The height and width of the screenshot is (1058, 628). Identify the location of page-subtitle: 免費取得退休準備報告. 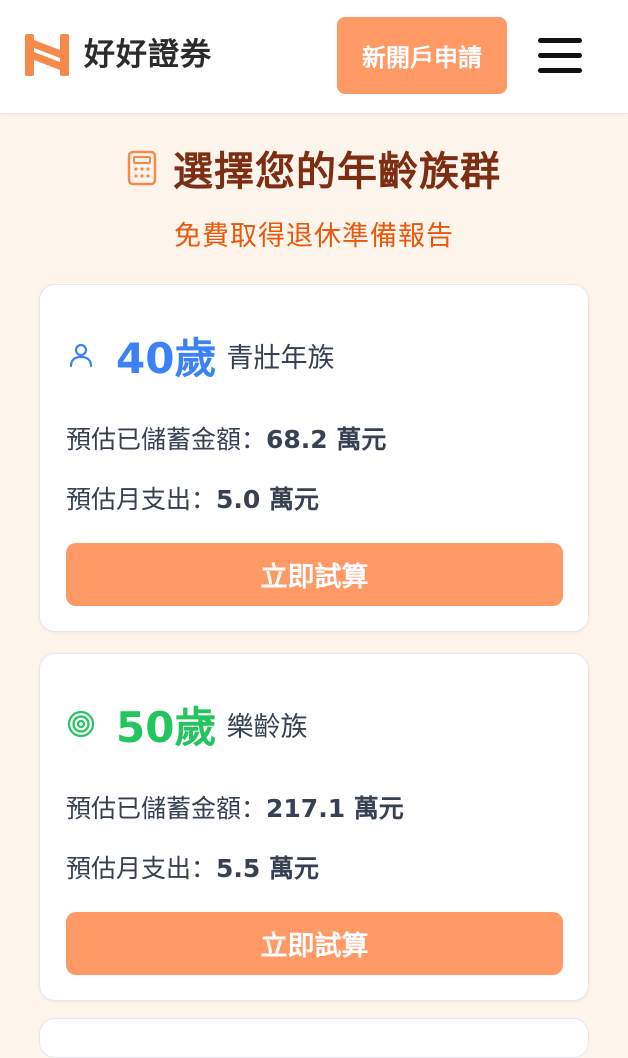
(314, 236).